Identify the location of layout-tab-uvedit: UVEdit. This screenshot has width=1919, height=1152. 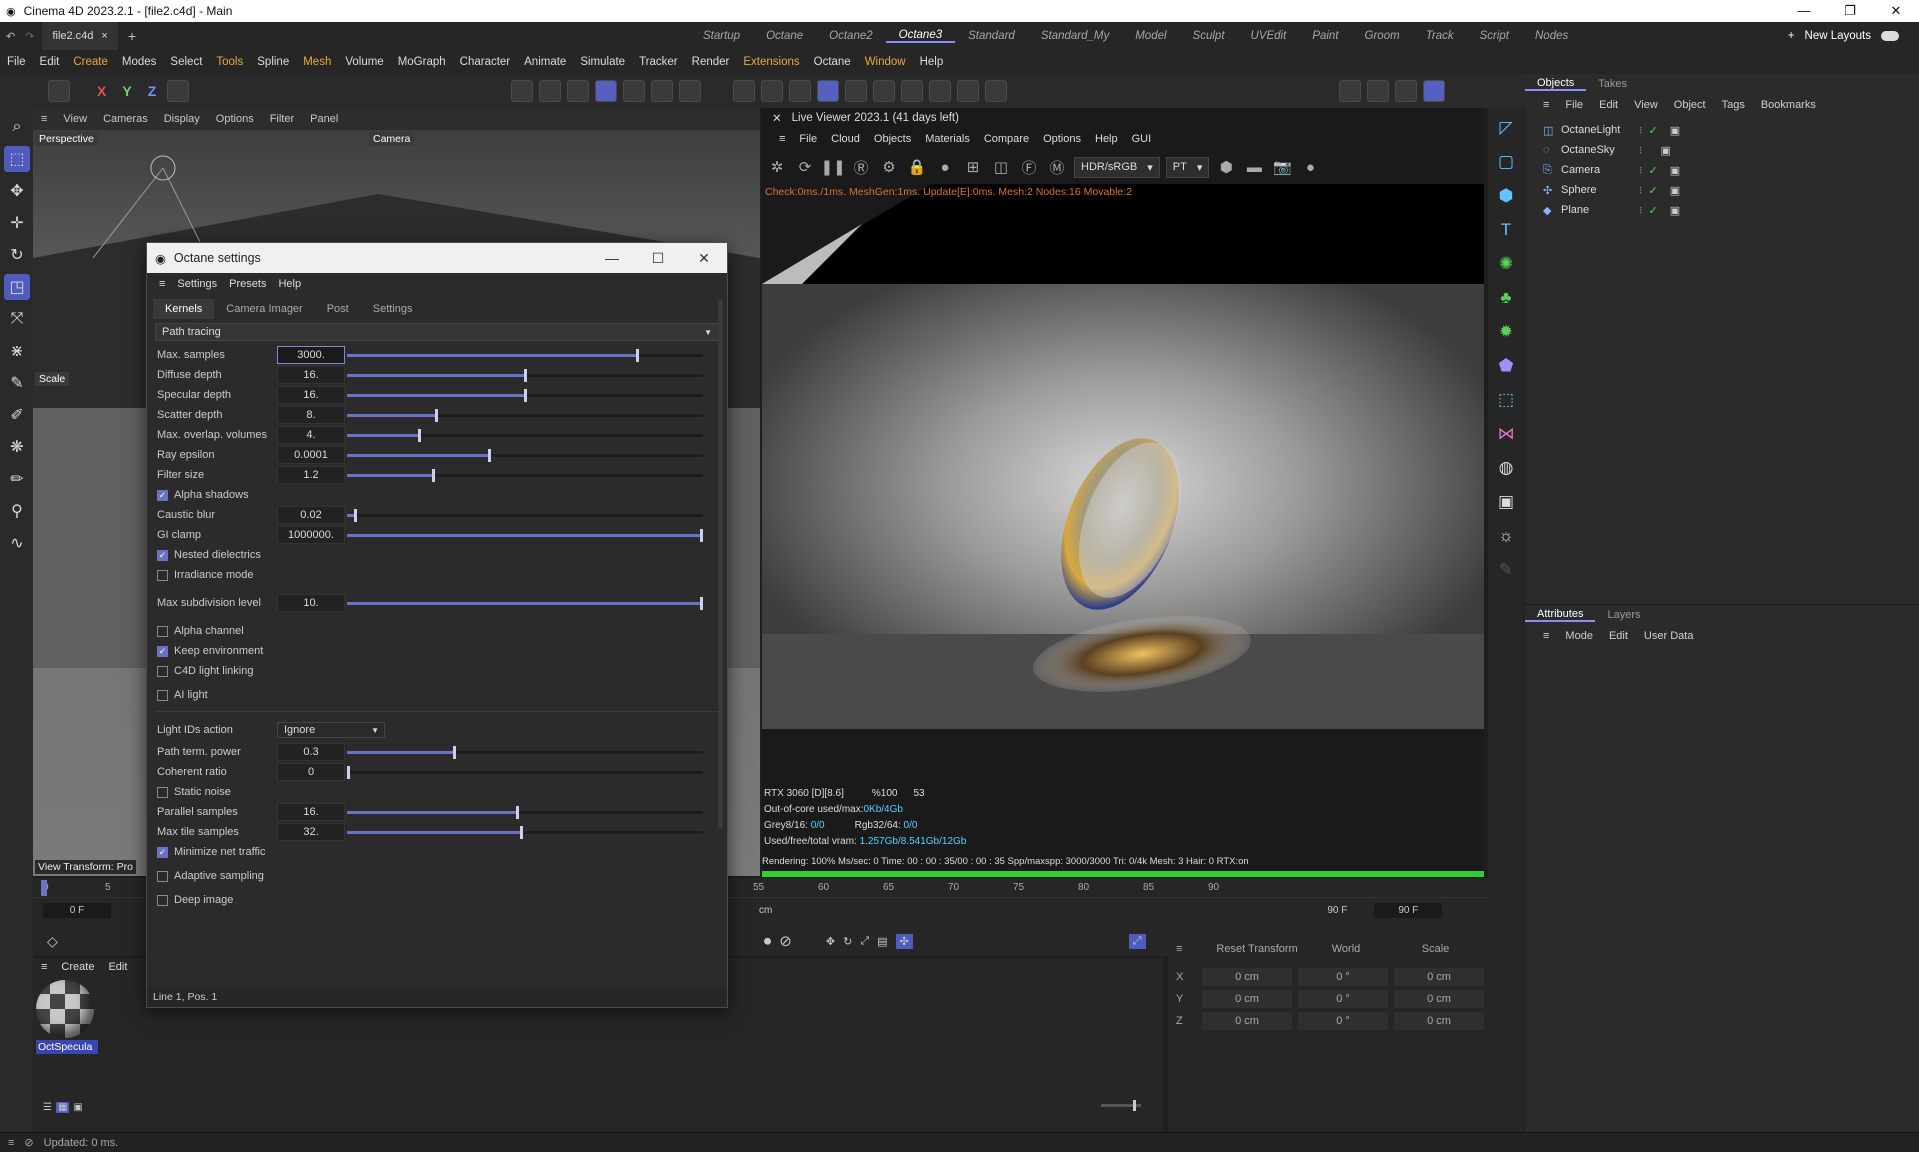
(1269, 36).